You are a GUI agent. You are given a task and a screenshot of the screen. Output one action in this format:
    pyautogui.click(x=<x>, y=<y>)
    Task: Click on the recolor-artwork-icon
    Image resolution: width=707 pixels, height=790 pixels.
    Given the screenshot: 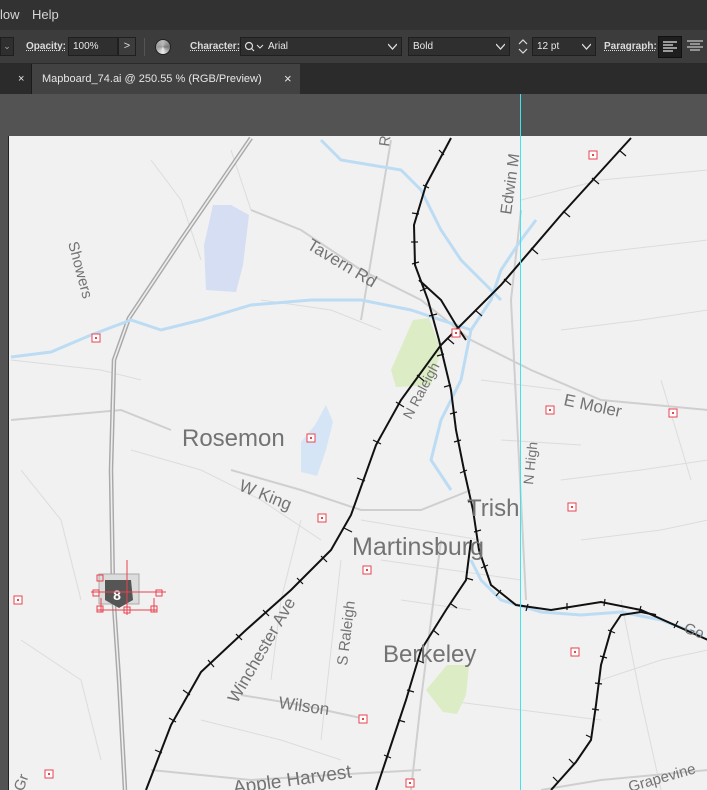 What is the action you would take?
    pyautogui.click(x=163, y=47)
    